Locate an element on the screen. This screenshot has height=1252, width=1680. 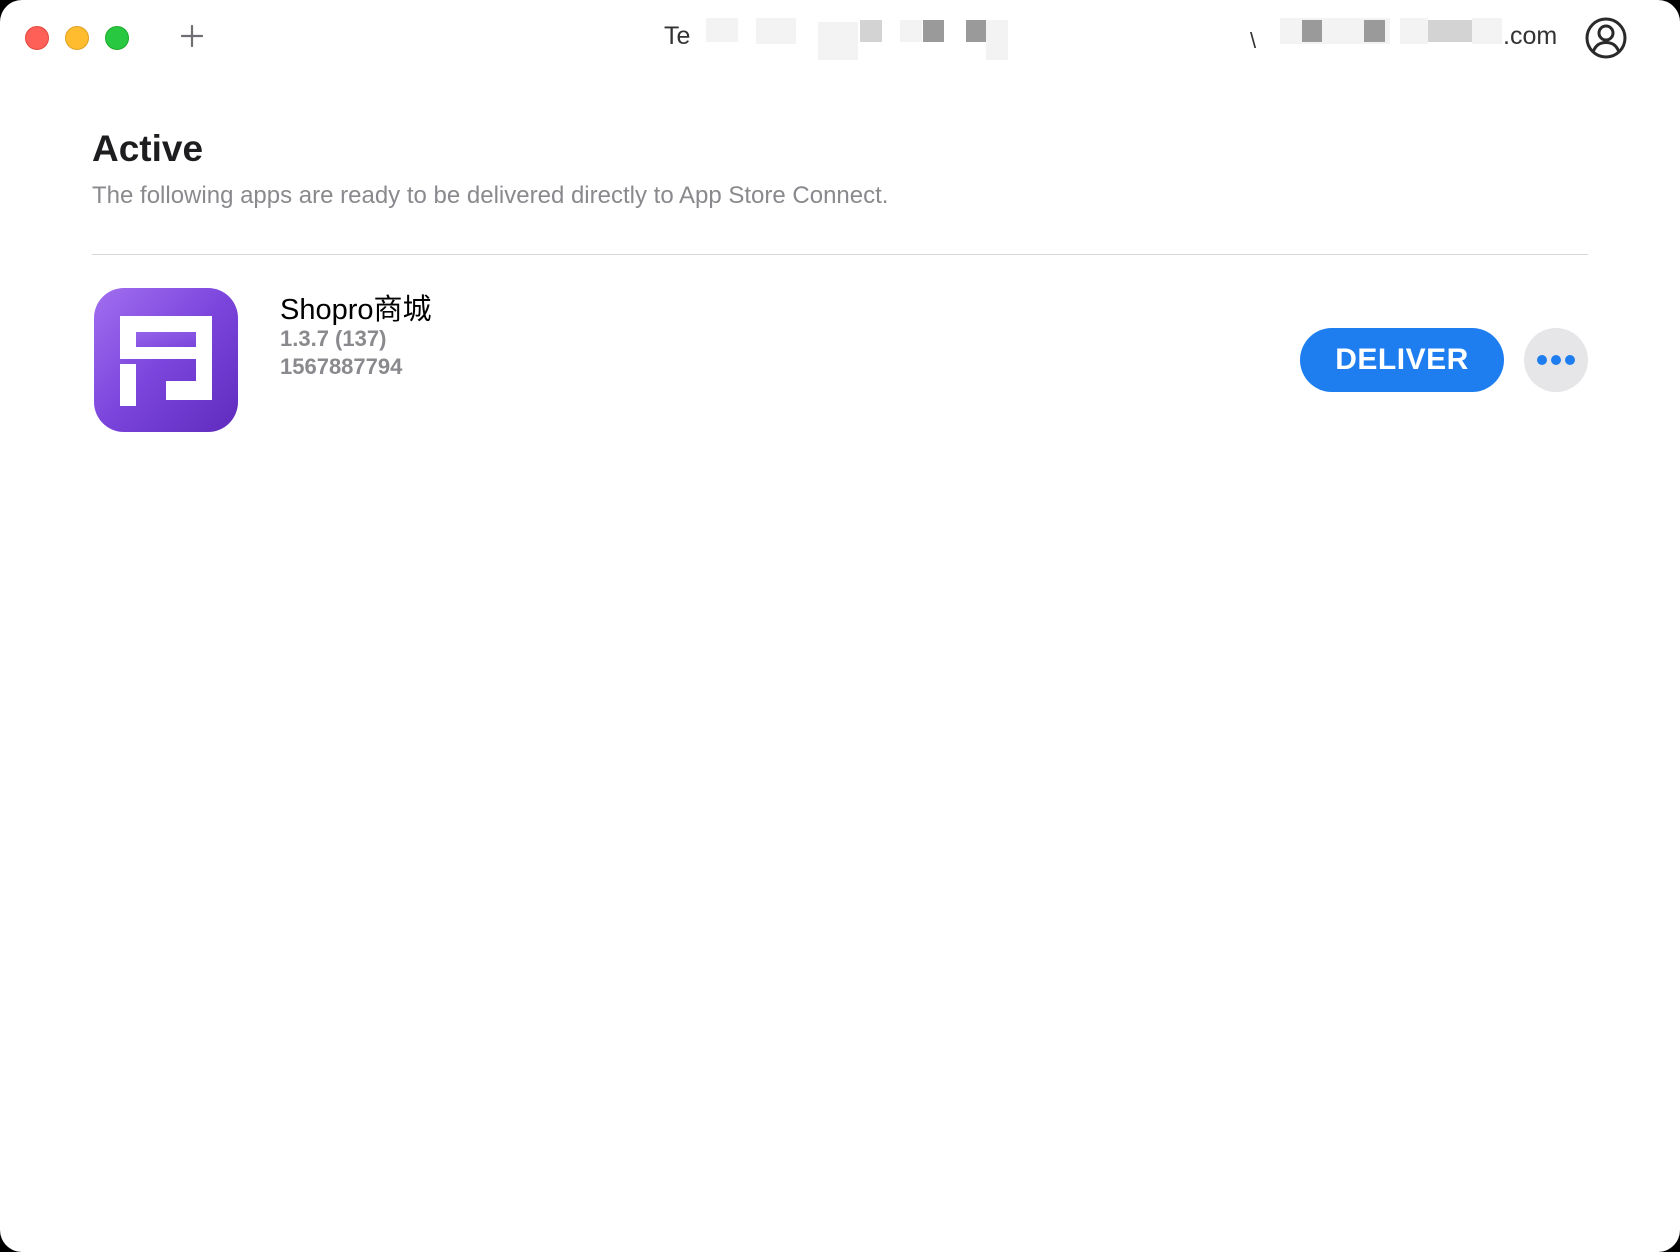
window-title-start: Te is located at coordinates (677, 36).